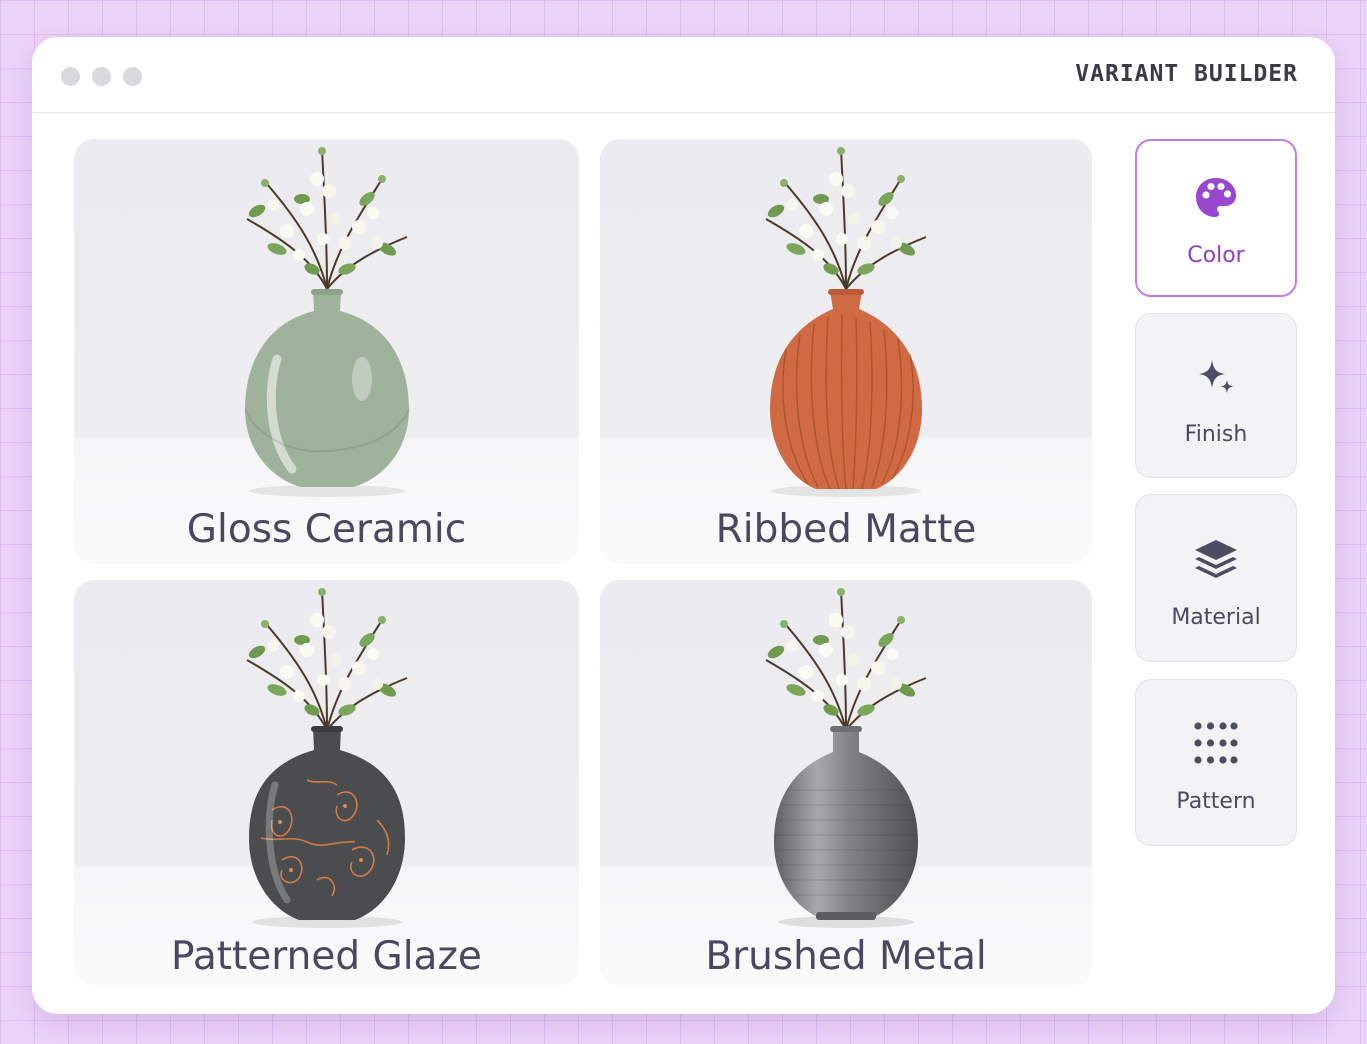 Image resolution: width=1367 pixels, height=1044 pixels. I want to click on window-controls, so click(101, 76).